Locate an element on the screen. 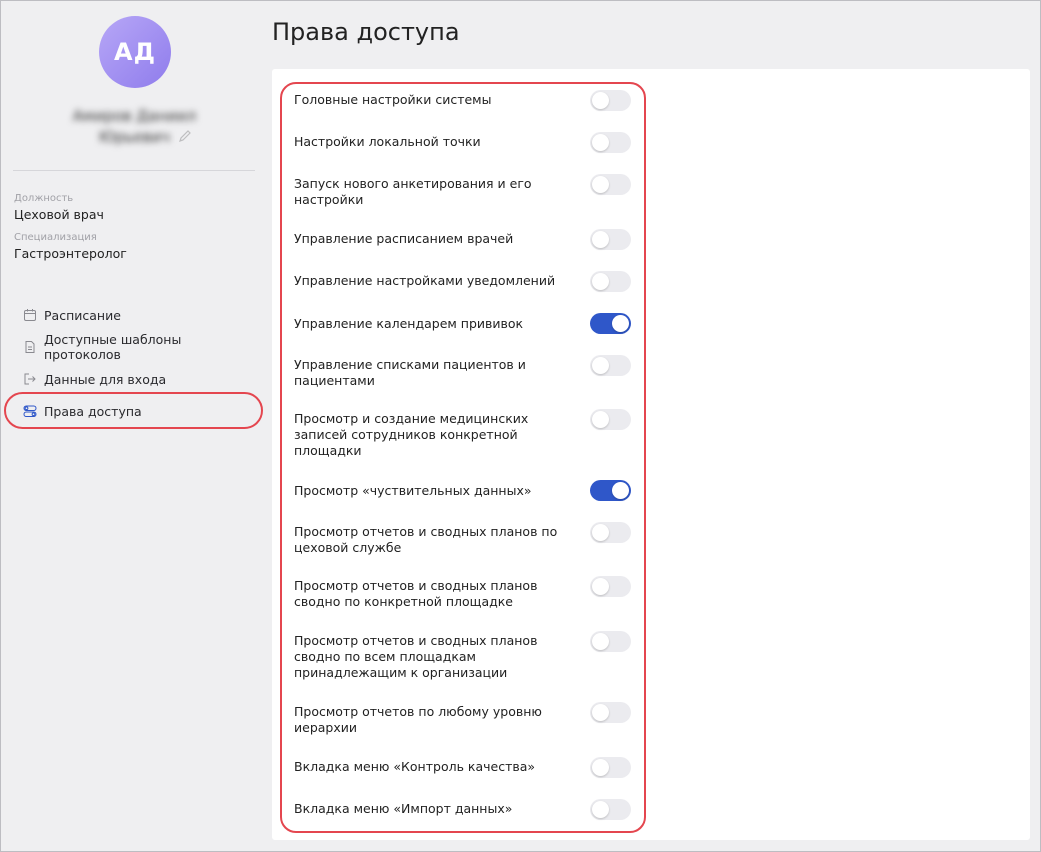  nav-item-login-data: Данные для входа is located at coordinates (94, 379).